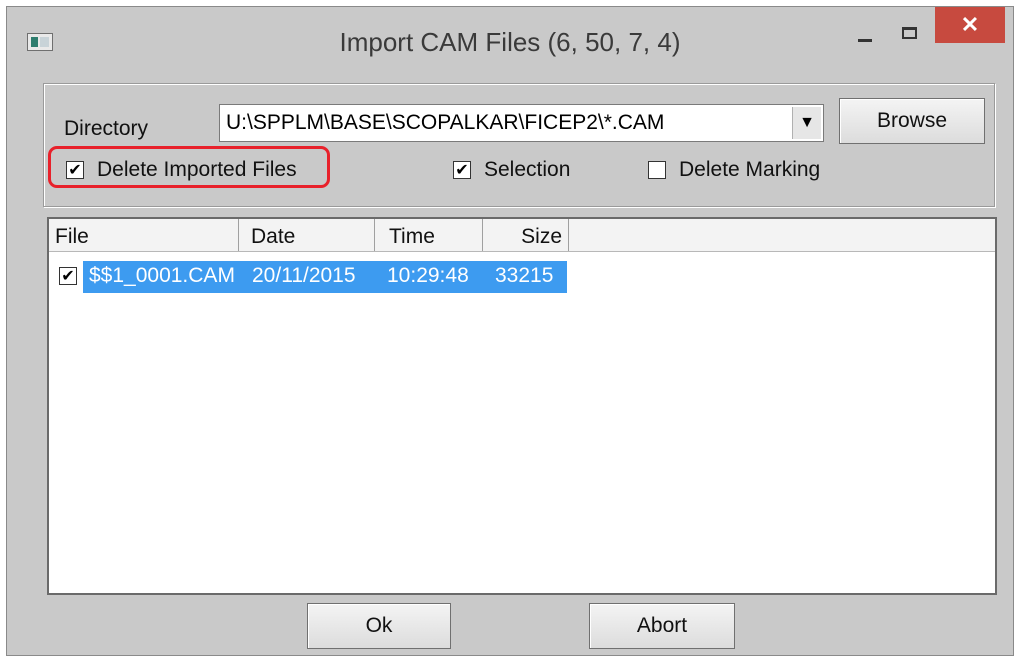 The width and height of the screenshot is (1021, 662). Describe the element at coordinates (865, 33) in the screenshot. I see `minimize-button` at that location.